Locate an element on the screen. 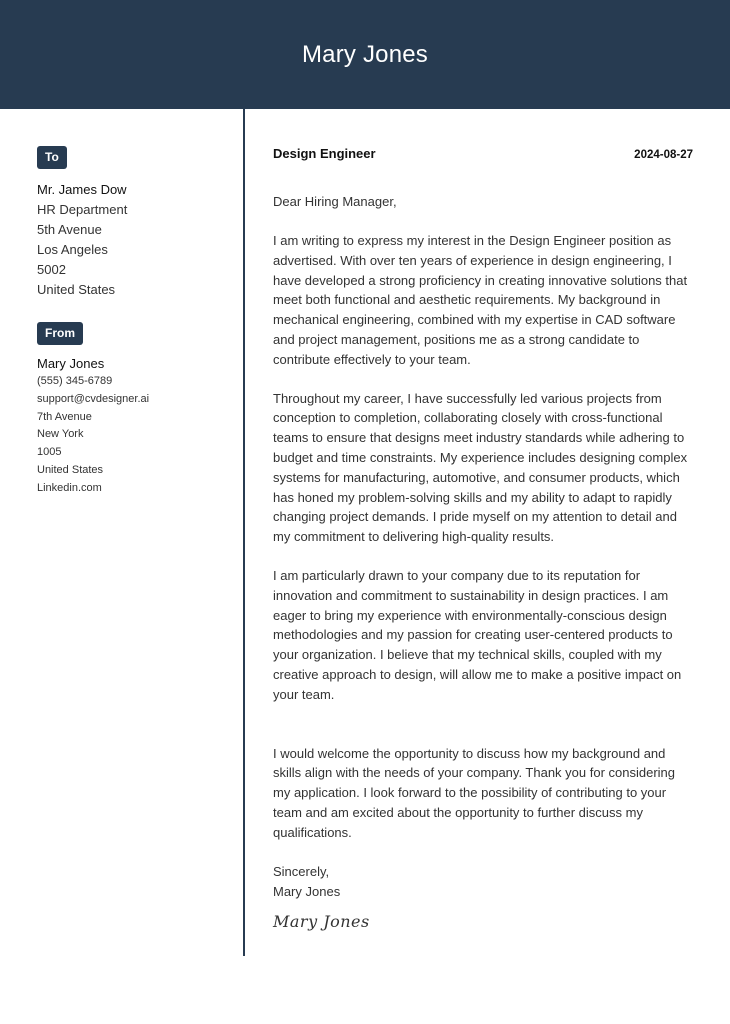 The image size is (730, 1024). applicant-name: Mary Jones is located at coordinates (365, 54).